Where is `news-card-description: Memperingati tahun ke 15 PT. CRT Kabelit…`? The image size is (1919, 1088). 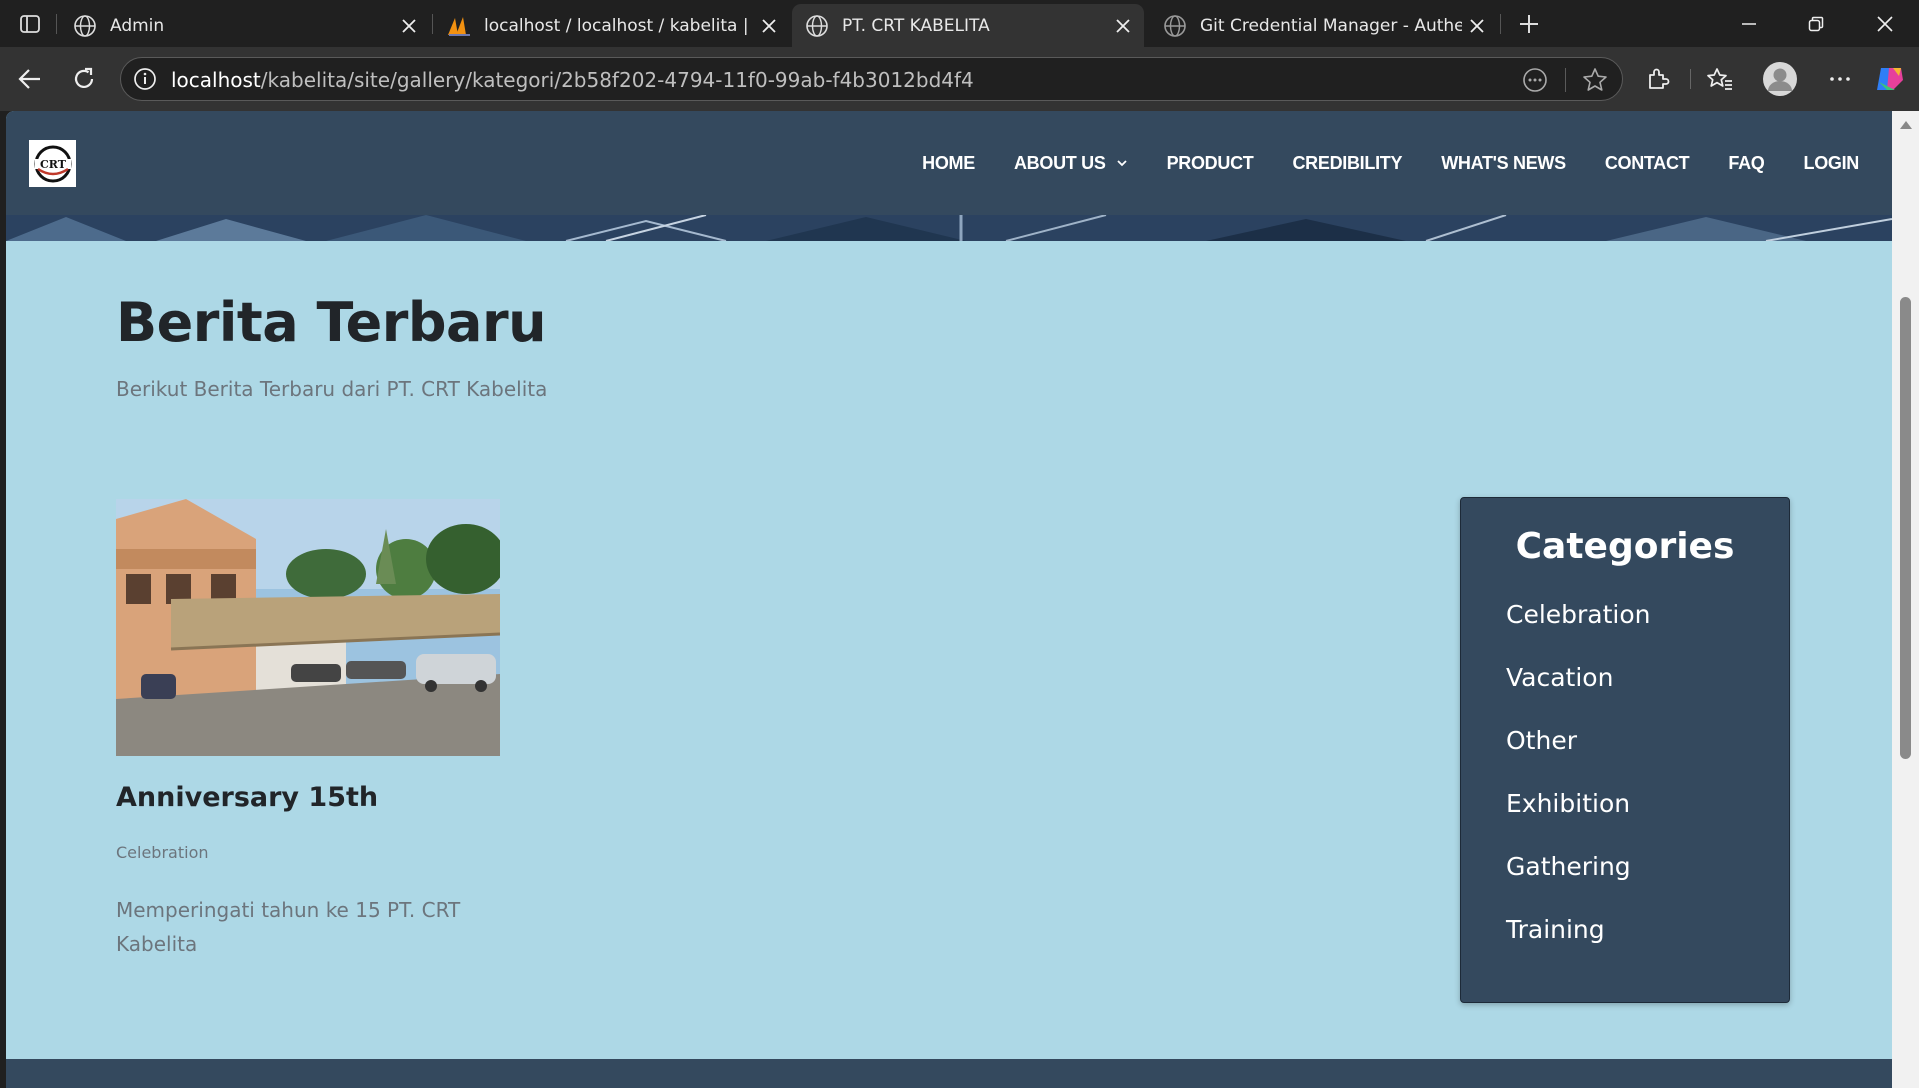
news-card-description: Memperingati tahun ke 15 PT. CRT Kabelit… is located at coordinates (288, 927).